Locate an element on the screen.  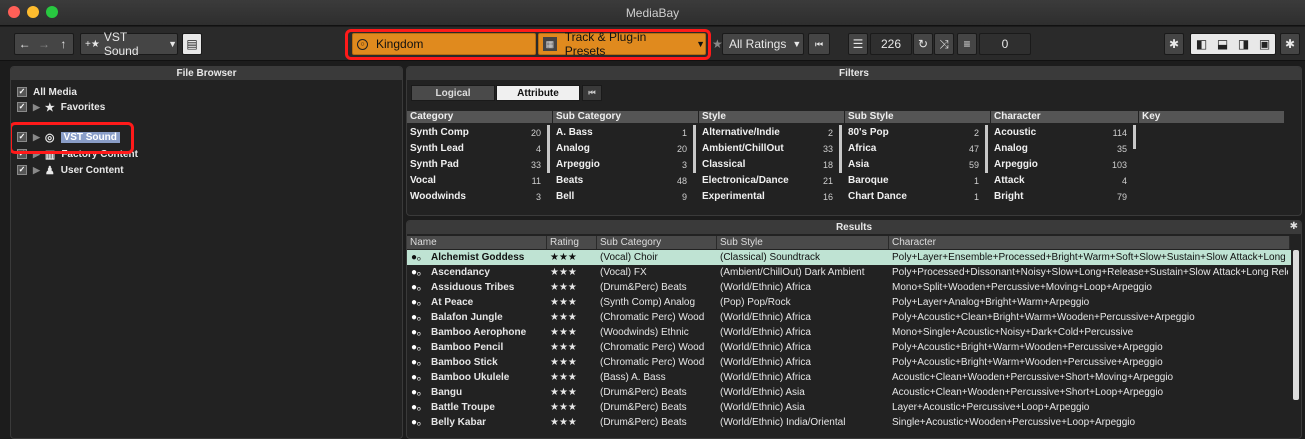
folder-browser-button: ▤ is located at coordinates (192, 44).